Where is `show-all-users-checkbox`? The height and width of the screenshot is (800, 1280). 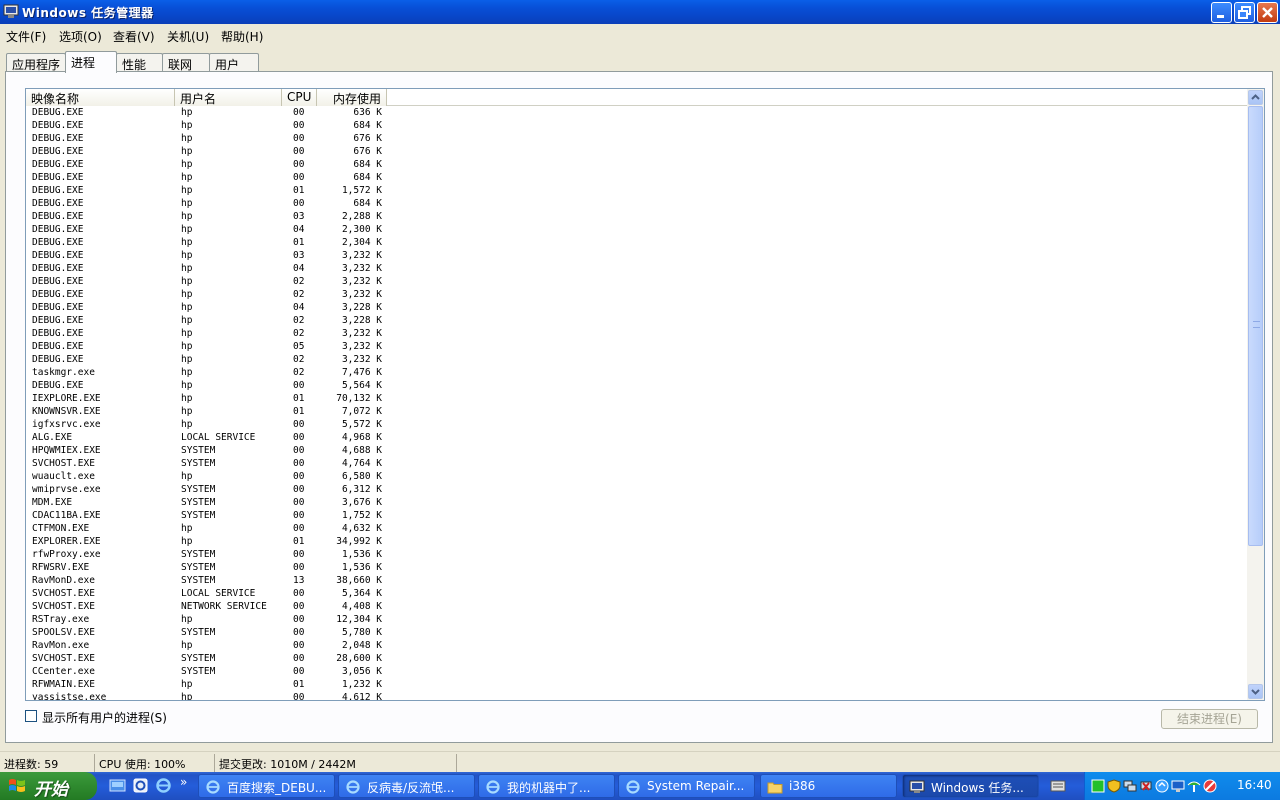 show-all-users-checkbox is located at coordinates (31, 716).